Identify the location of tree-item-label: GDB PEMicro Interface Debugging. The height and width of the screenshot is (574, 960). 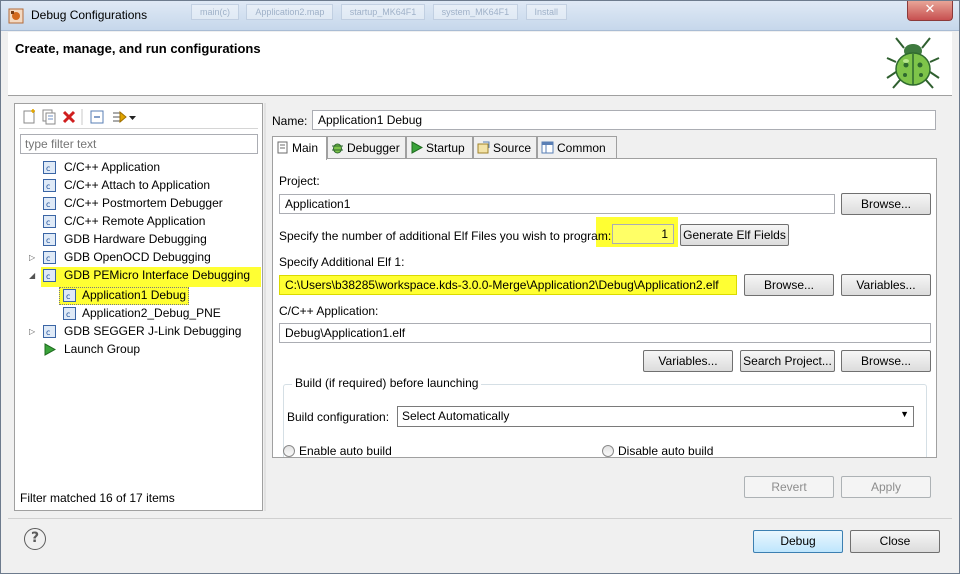
(157, 275).